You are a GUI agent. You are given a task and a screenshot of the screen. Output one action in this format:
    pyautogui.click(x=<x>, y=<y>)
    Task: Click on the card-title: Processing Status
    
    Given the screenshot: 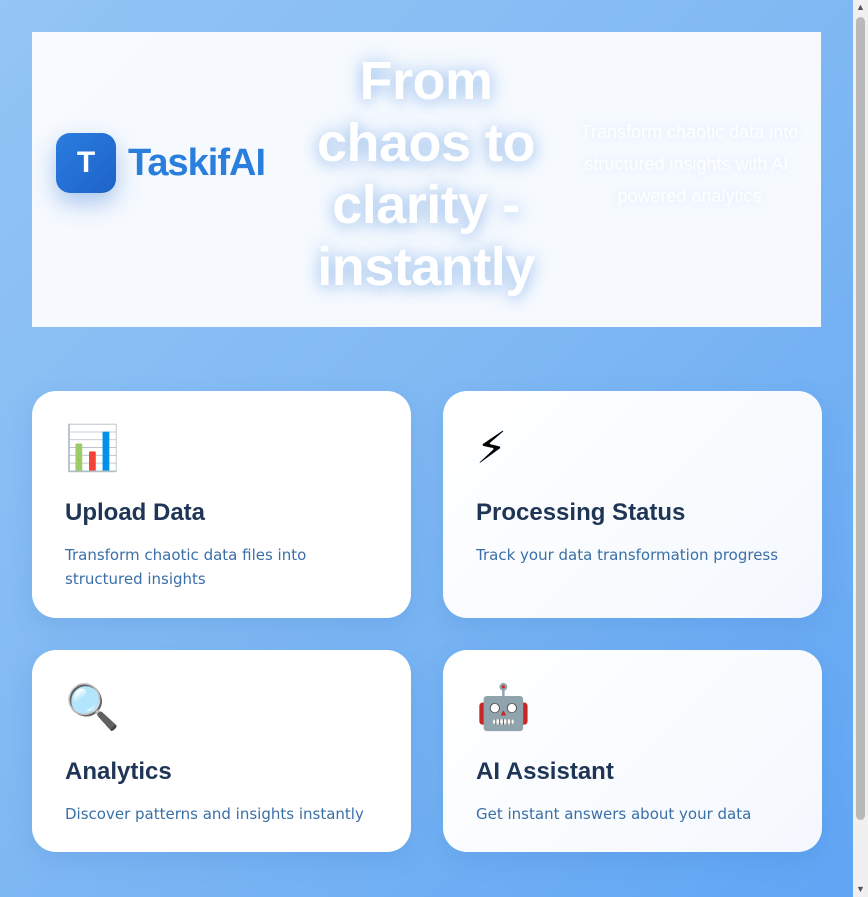 What is the action you would take?
    pyautogui.click(x=581, y=512)
    